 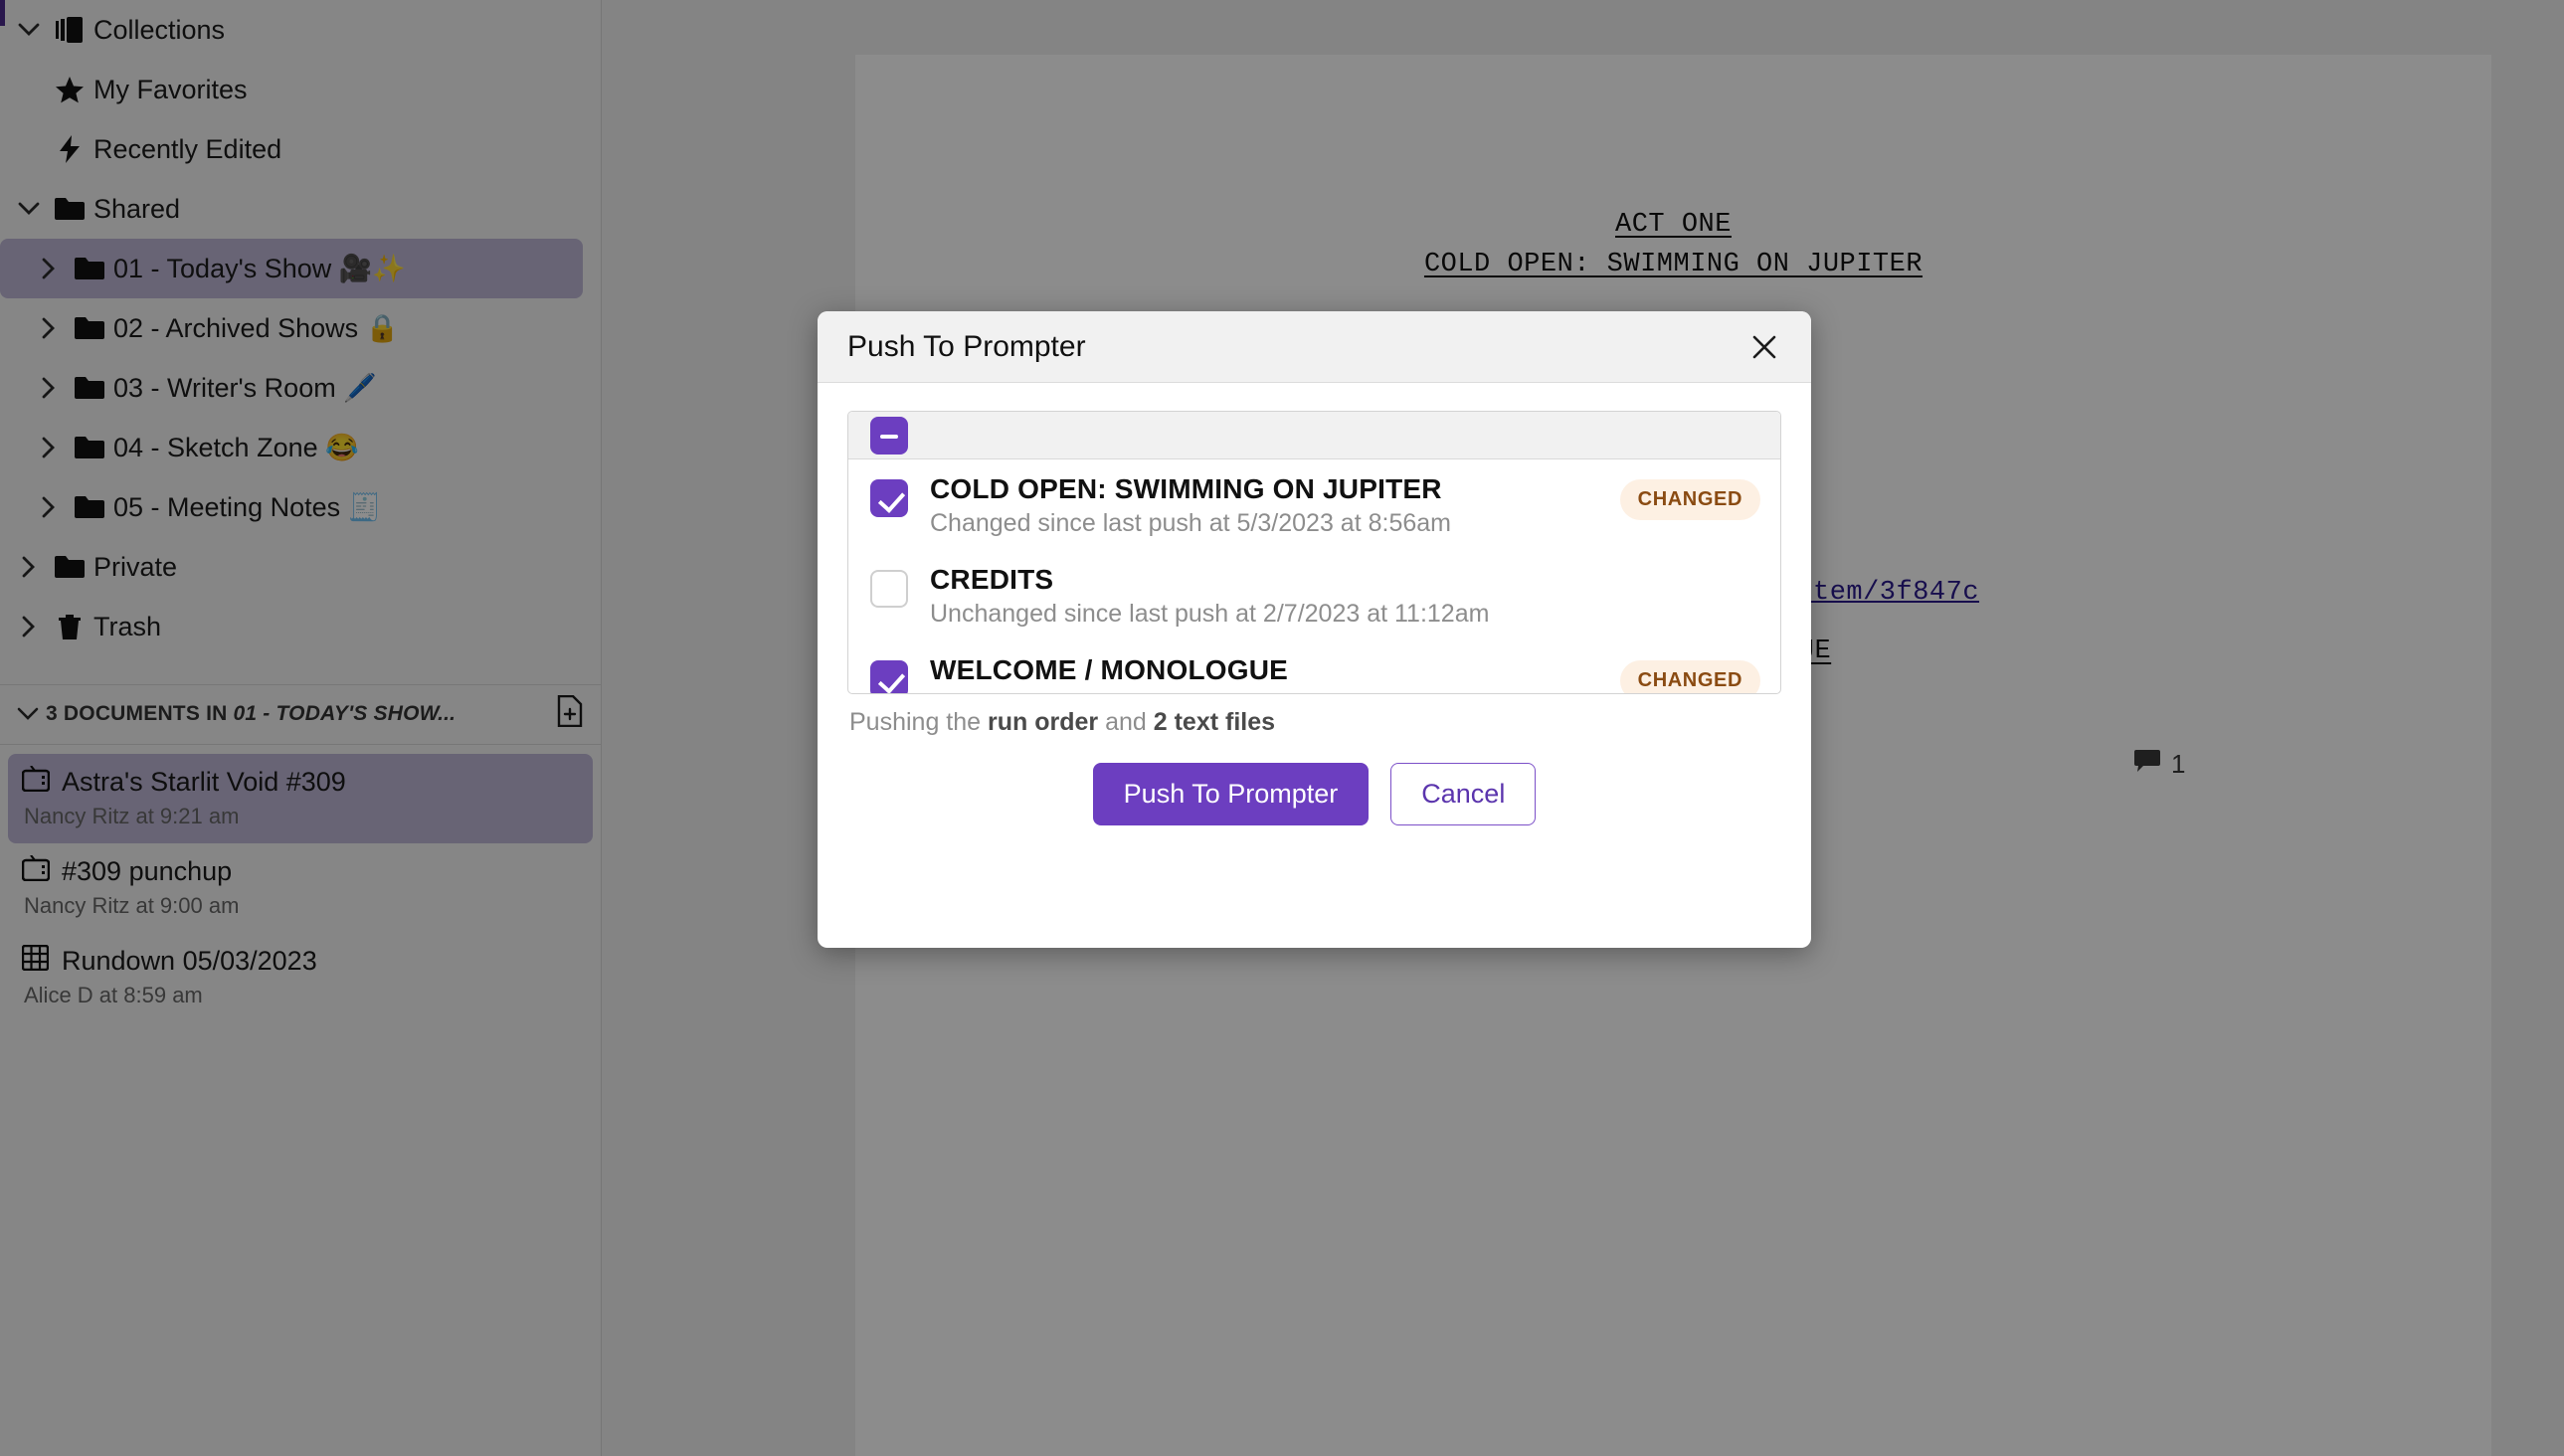 I want to click on dialog-actions: Push To Prompter Cancel, so click(x=1314, y=798).